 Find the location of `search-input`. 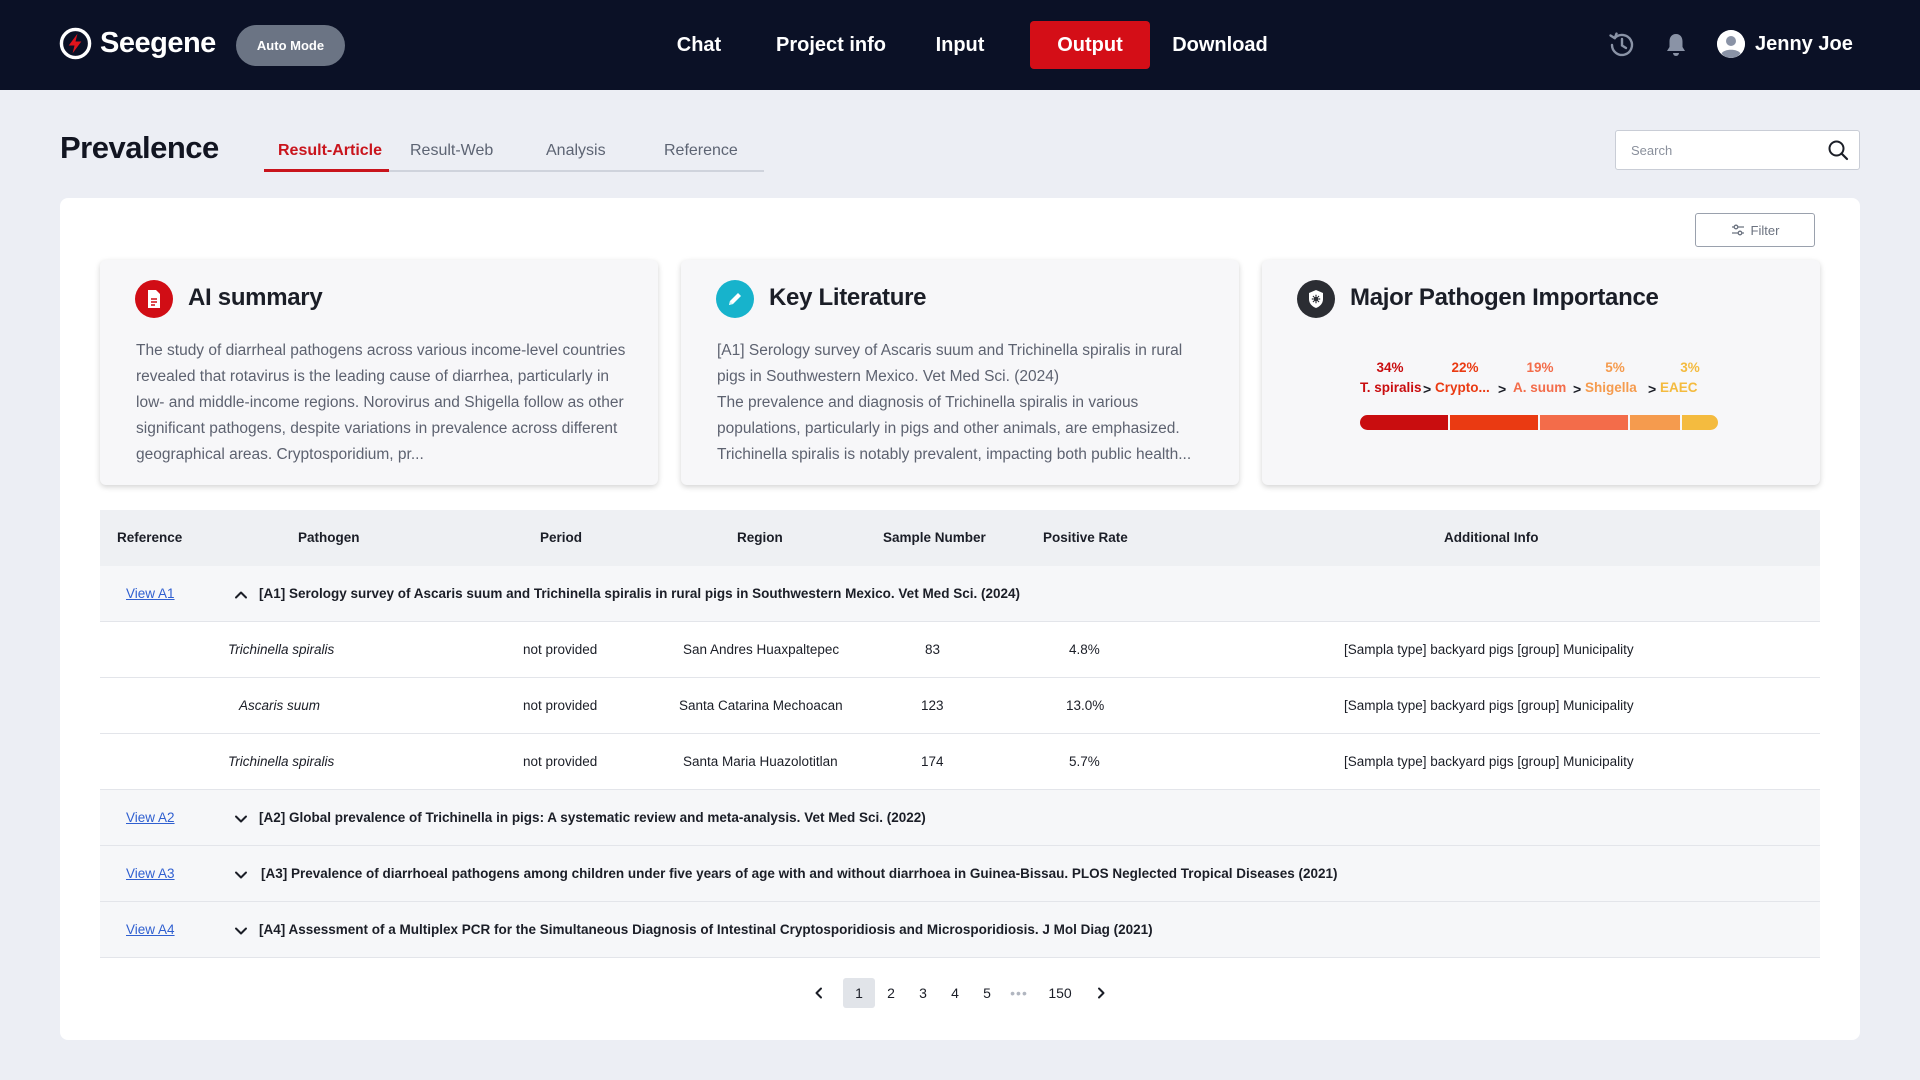

search-input is located at coordinates (1716, 150).